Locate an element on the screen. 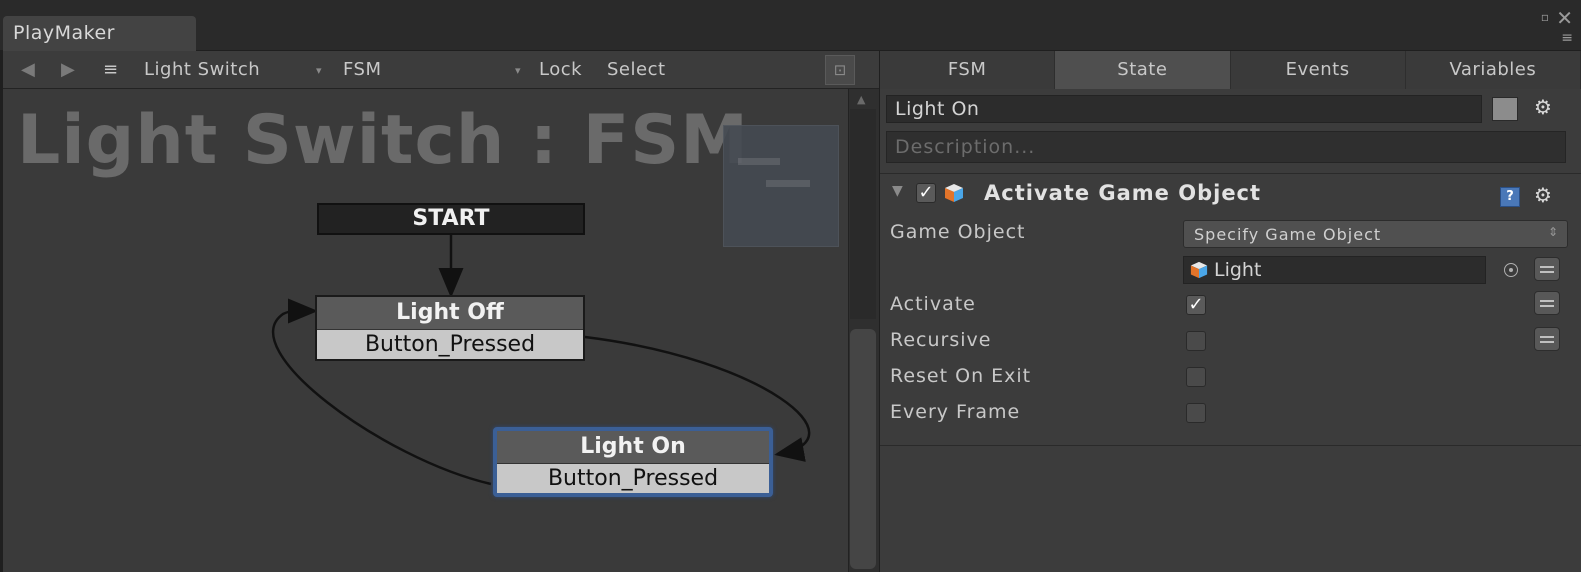 This screenshot has height=572, width=1581. gameobject-selector: Light Switch is located at coordinates (202, 69).